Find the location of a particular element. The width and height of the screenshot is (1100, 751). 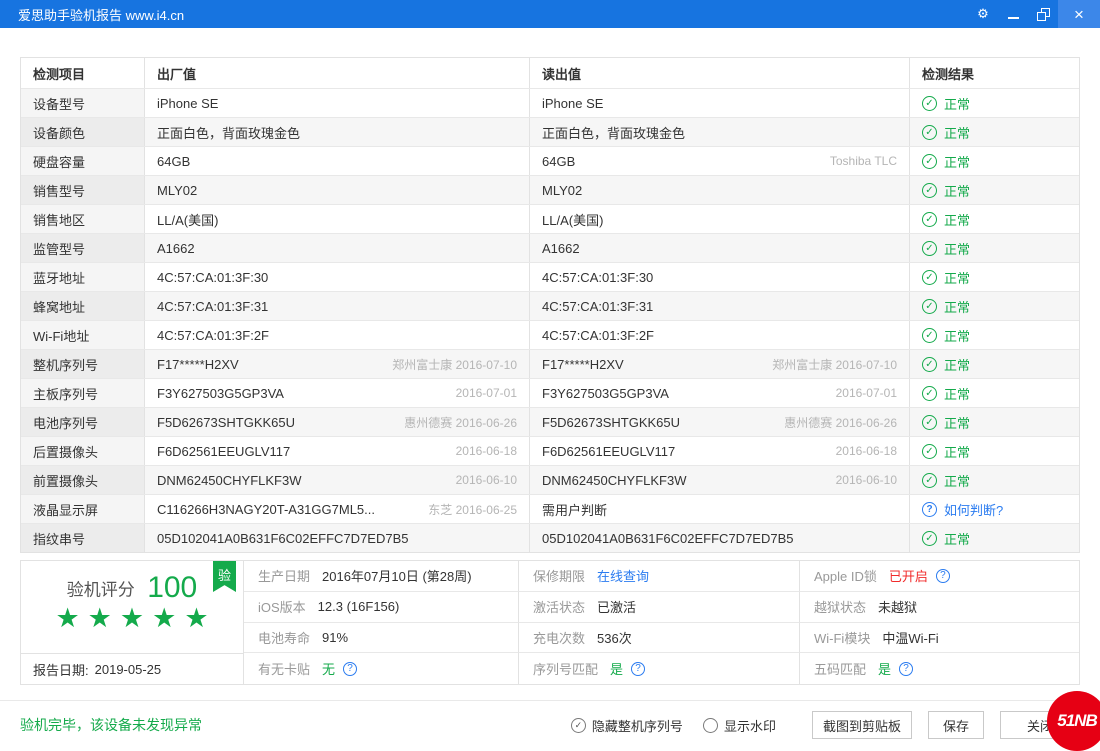

summary-cell-label: 生产日期 is located at coordinates (284, 577).